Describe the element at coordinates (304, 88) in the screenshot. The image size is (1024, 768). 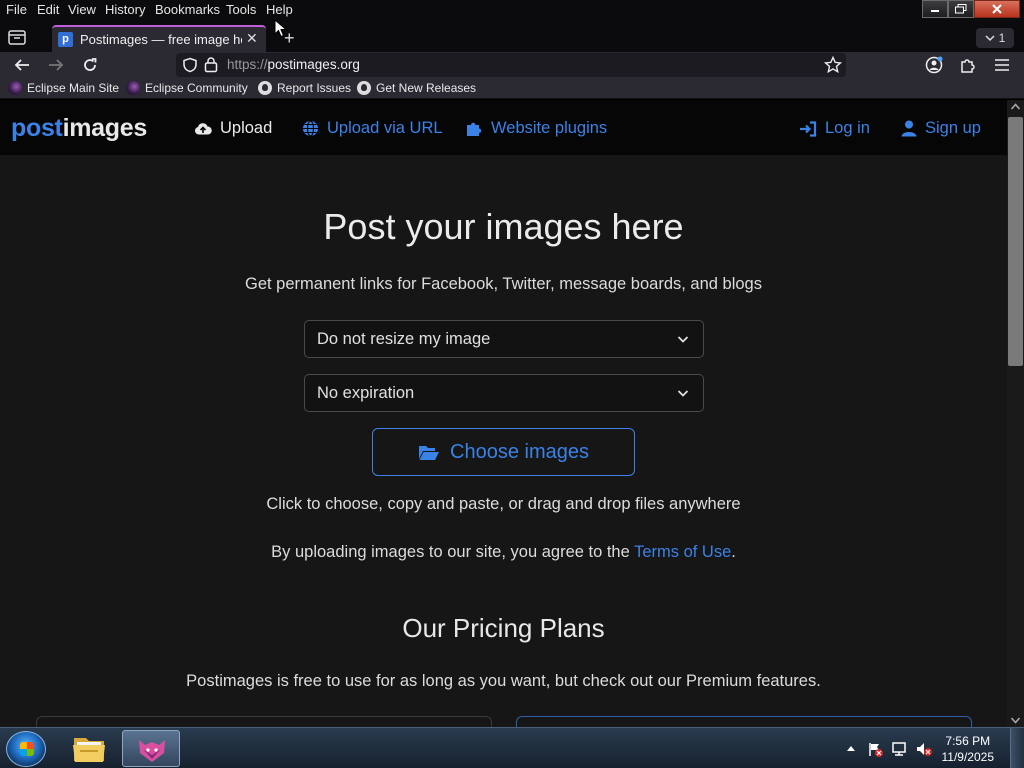
I see `bookmark-report-issues: Report Issues` at that location.